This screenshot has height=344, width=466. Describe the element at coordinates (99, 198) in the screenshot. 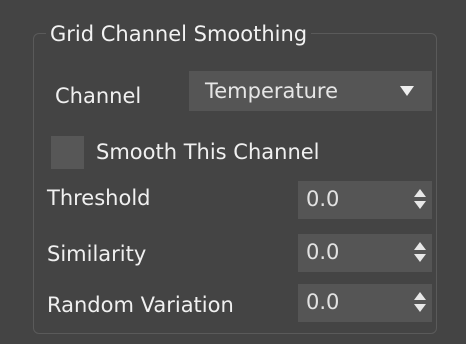

I see `threshold-label: Threshold` at that location.